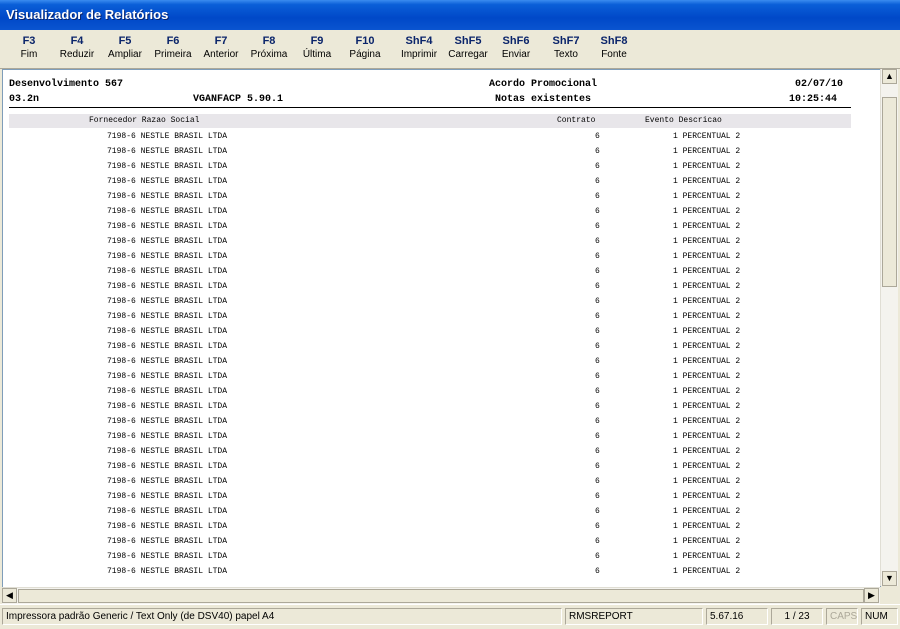  I want to click on toolbar-button-primeira: F6 Primeira, so click(173, 49).